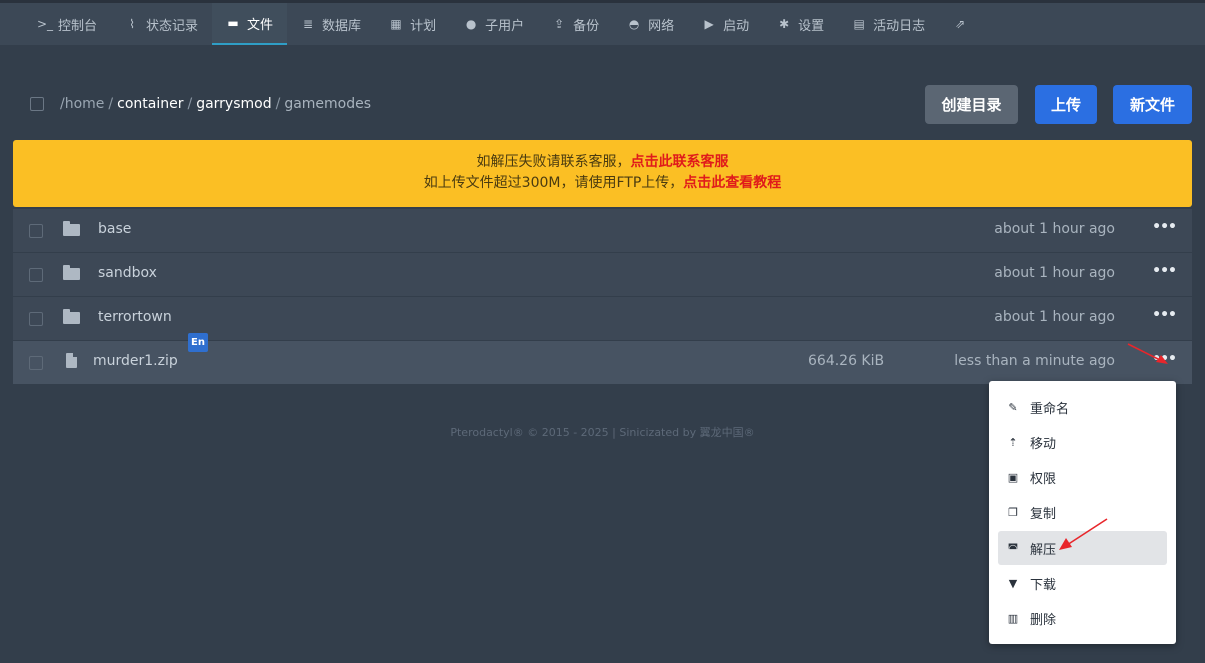 The width and height of the screenshot is (1205, 663). What do you see at coordinates (82, 104) in the screenshot?
I see `crumb-root: /home` at bounding box center [82, 104].